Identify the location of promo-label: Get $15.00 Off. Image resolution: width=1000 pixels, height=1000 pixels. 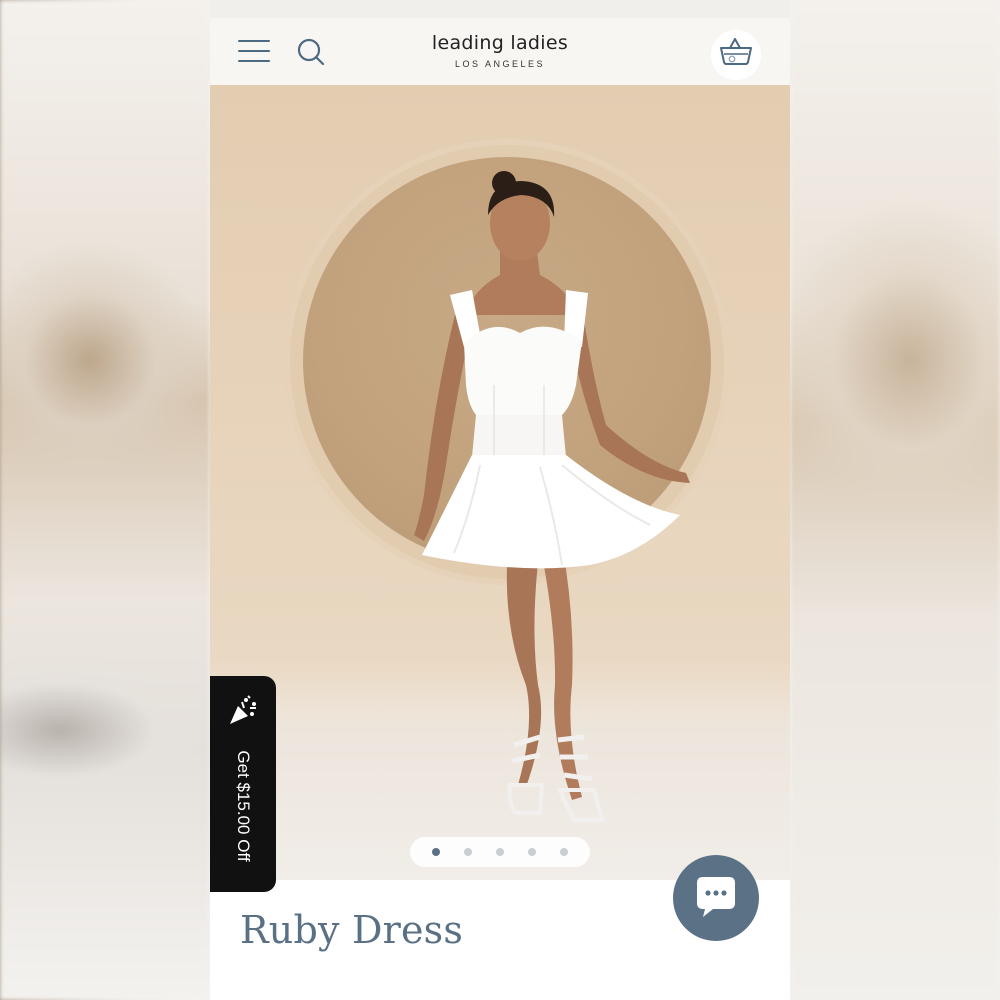
(243, 806).